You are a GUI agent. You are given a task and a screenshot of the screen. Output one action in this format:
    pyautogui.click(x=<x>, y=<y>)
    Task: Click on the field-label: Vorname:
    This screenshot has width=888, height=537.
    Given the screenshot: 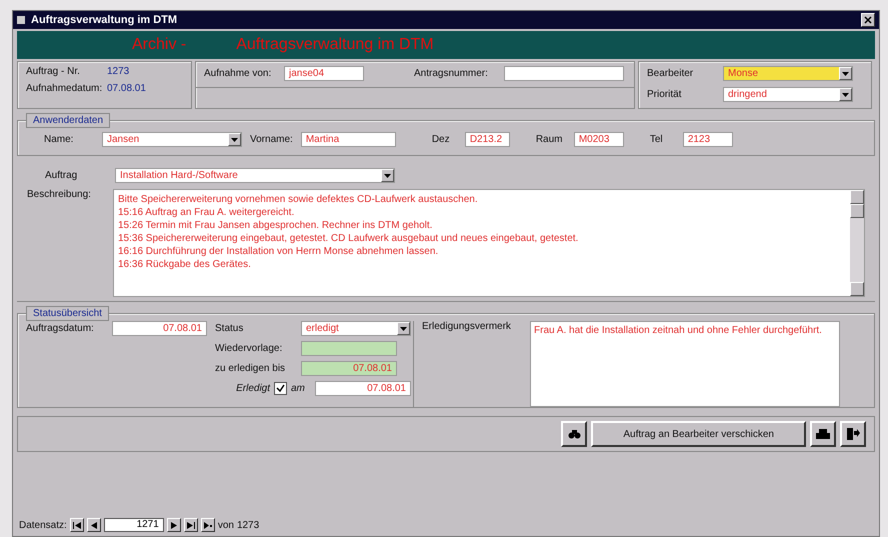 What is the action you would take?
    pyautogui.click(x=271, y=139)
    